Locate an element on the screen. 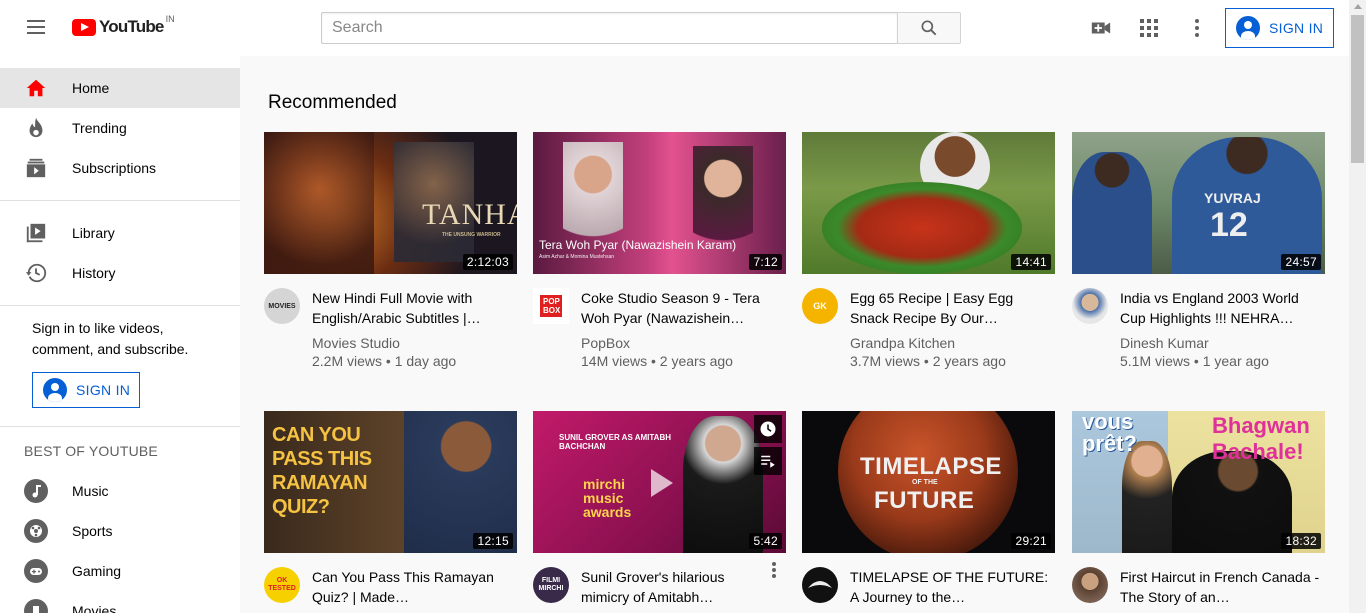 Image resolution: width=1366 pixels, height=613 pixels. sidebar-item-label: History is located at coordinates (94, 273).